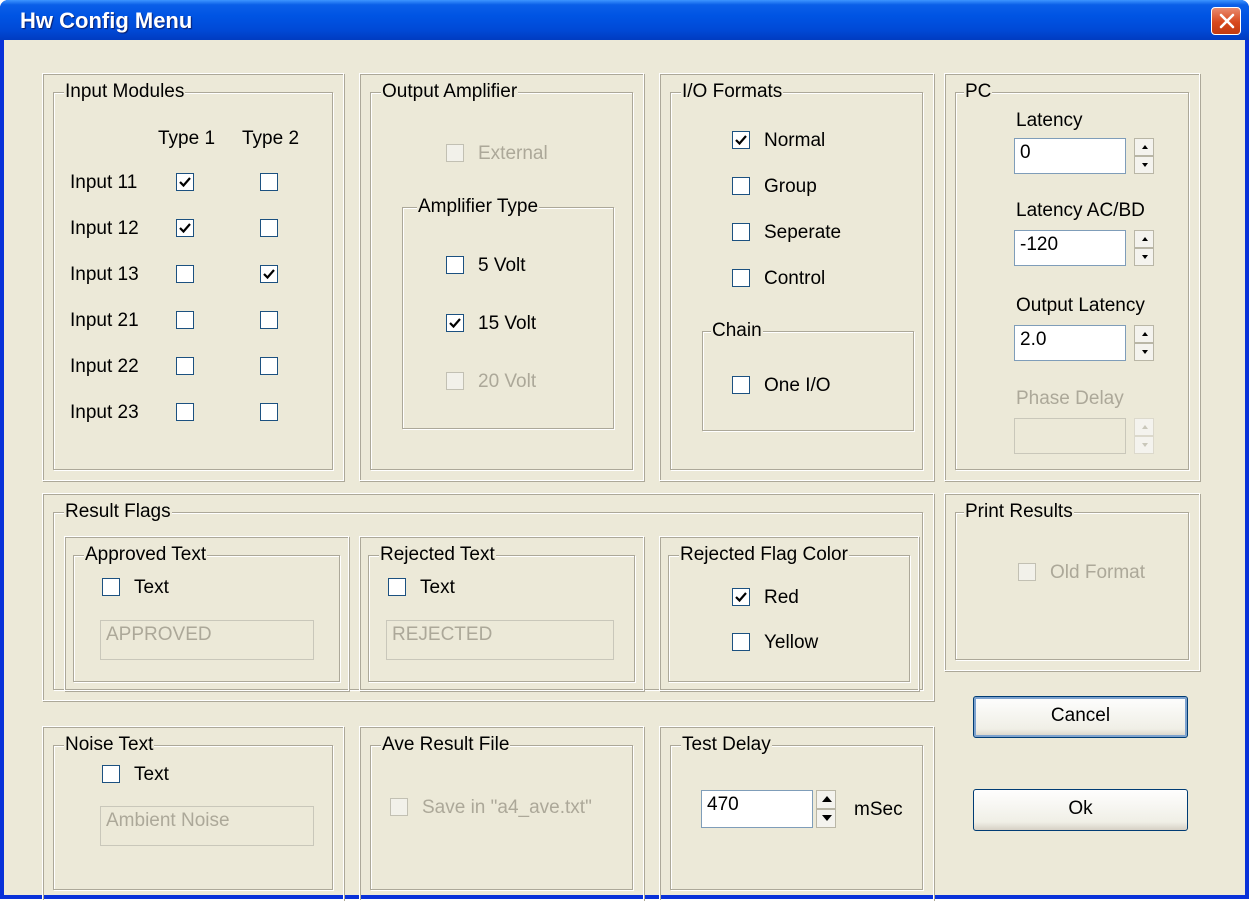 The height and width of the screenshot is (901, 1249). I want to click on ok-button: Ok, so click(1080, 810).